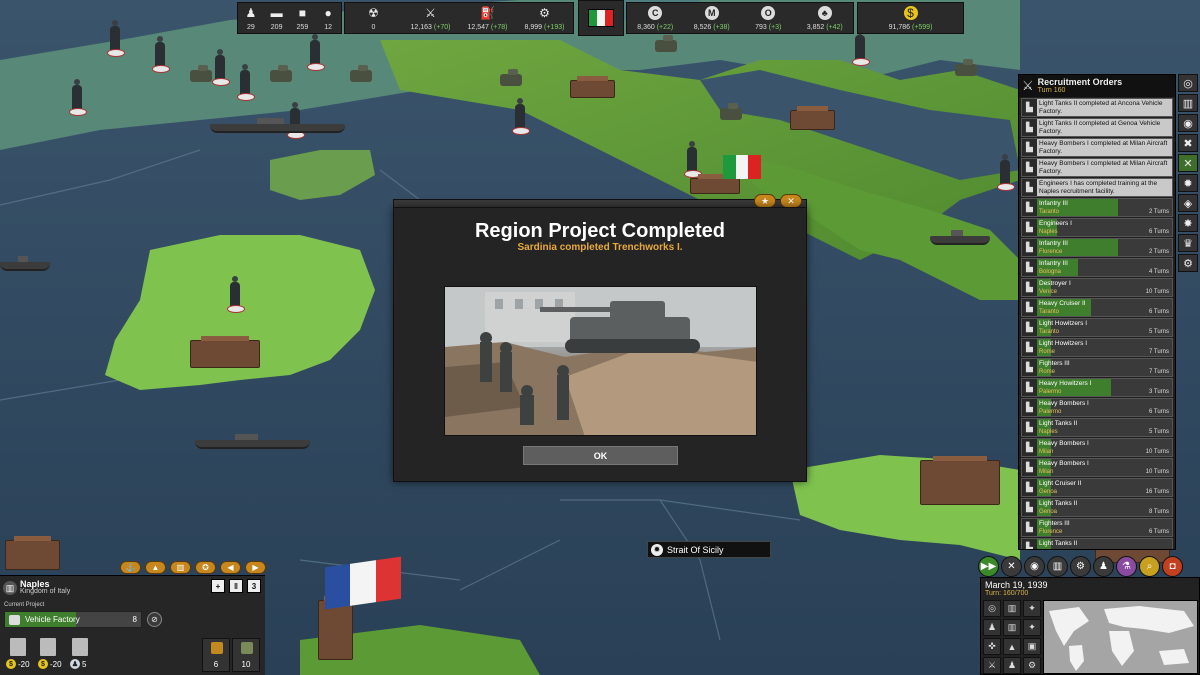  What do you see at coordinates (910, 18) in the screenshot?
I see `money-resource: $ 91,786 (+599)` at bounding box center [910, 18].